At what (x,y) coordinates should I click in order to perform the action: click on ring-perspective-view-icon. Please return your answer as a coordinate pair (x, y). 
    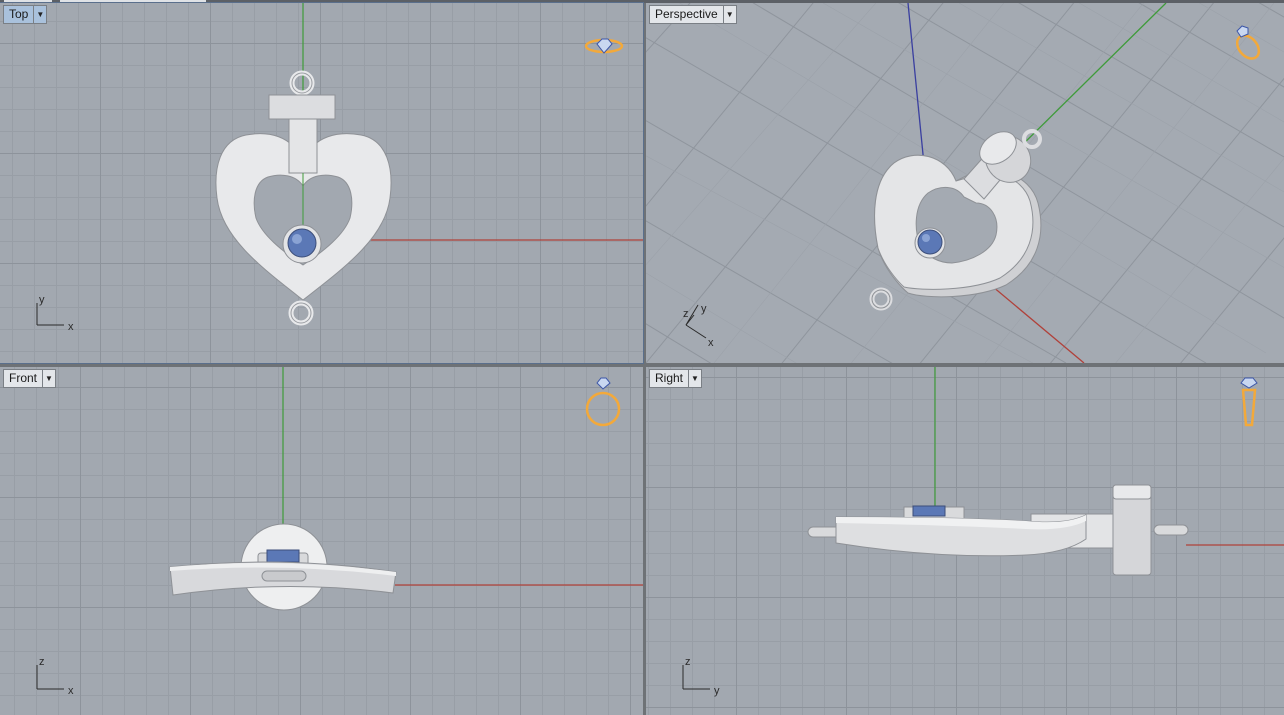
    Looking at the image, I should click on (1248, 43).